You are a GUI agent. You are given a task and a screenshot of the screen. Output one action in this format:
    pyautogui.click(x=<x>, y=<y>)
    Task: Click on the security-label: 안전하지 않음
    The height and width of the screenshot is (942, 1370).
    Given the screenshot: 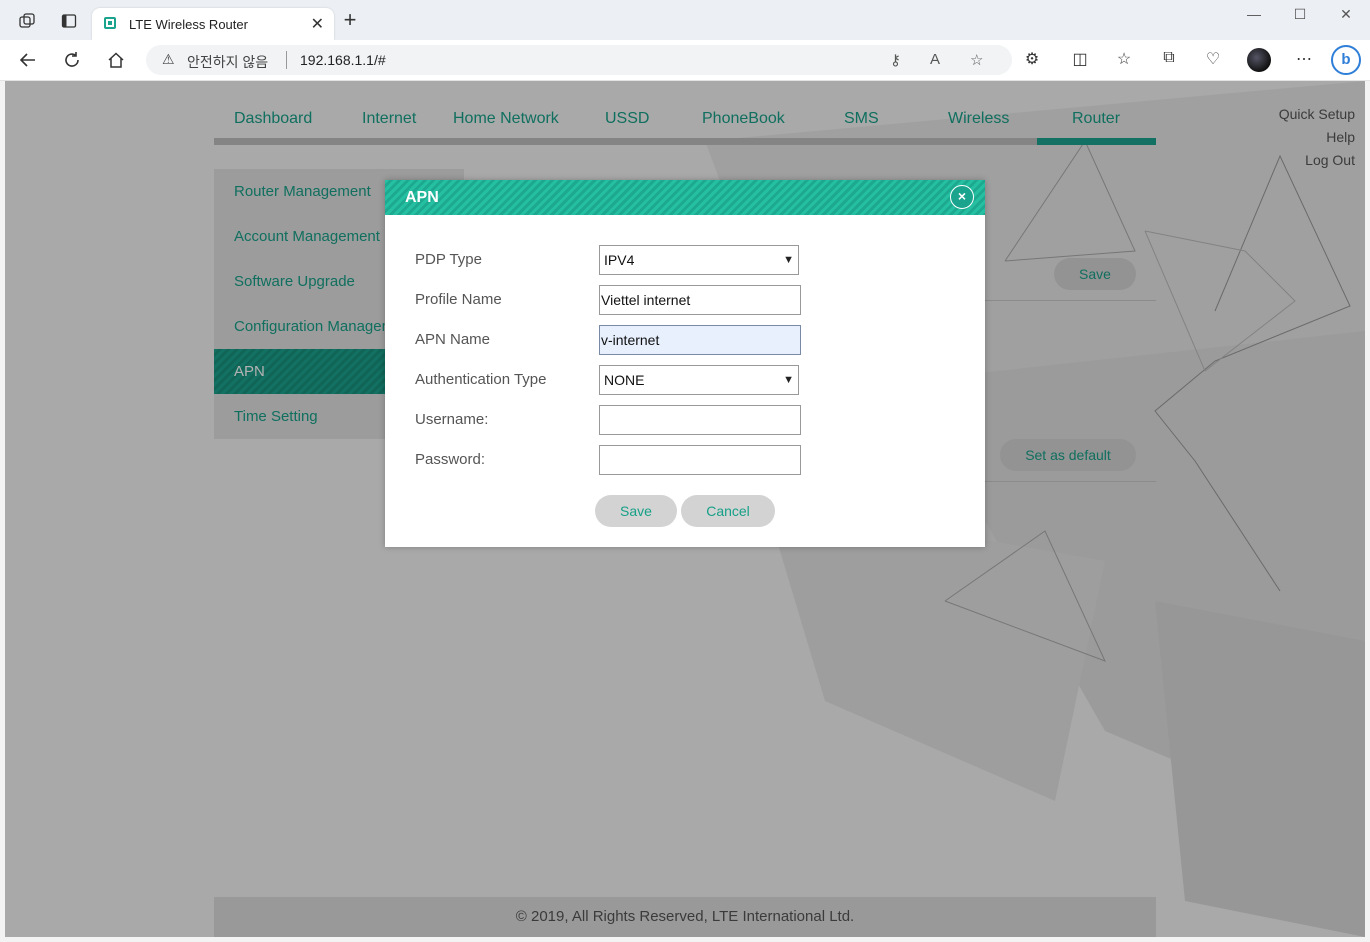 What is the action you would take?
    pyautogui.click(x=227, y=62)
    